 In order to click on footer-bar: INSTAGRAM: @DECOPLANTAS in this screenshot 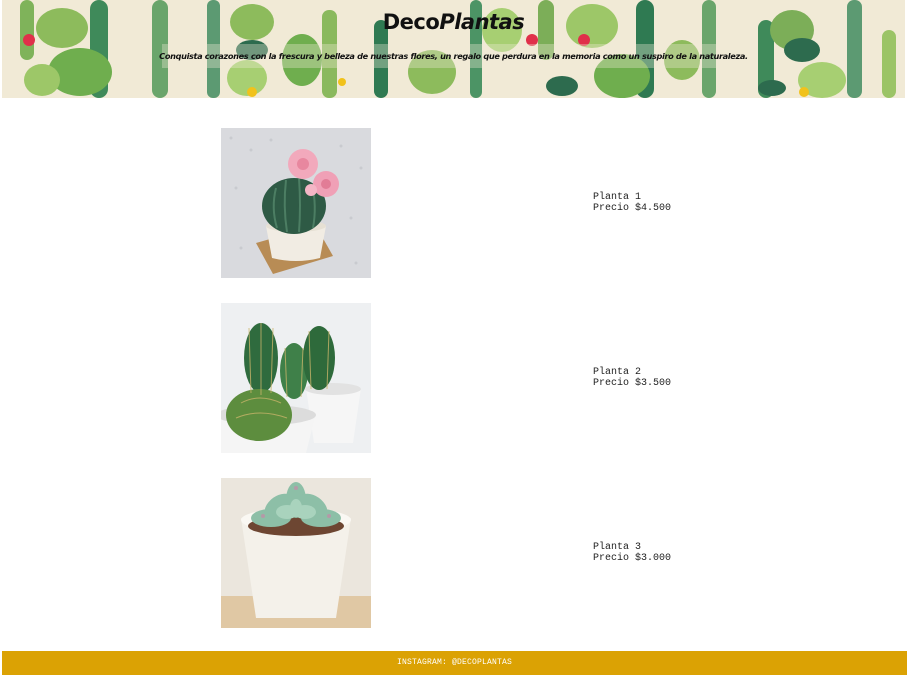, I will do `click(454, 663)`.